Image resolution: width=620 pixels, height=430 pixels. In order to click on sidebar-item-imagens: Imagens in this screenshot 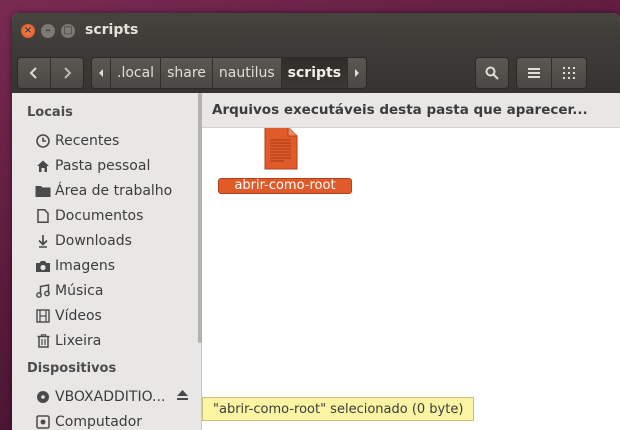, I will do `click(106, 266)`.